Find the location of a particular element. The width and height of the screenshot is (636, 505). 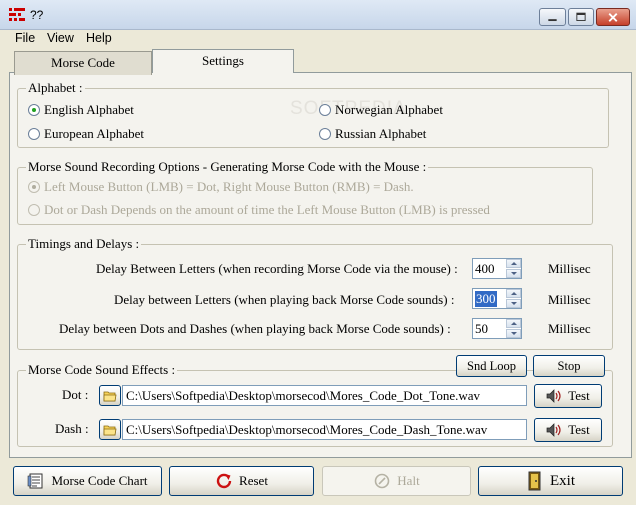

delay-dots-dashes-value: 50 is located at coordinates (481, 329).